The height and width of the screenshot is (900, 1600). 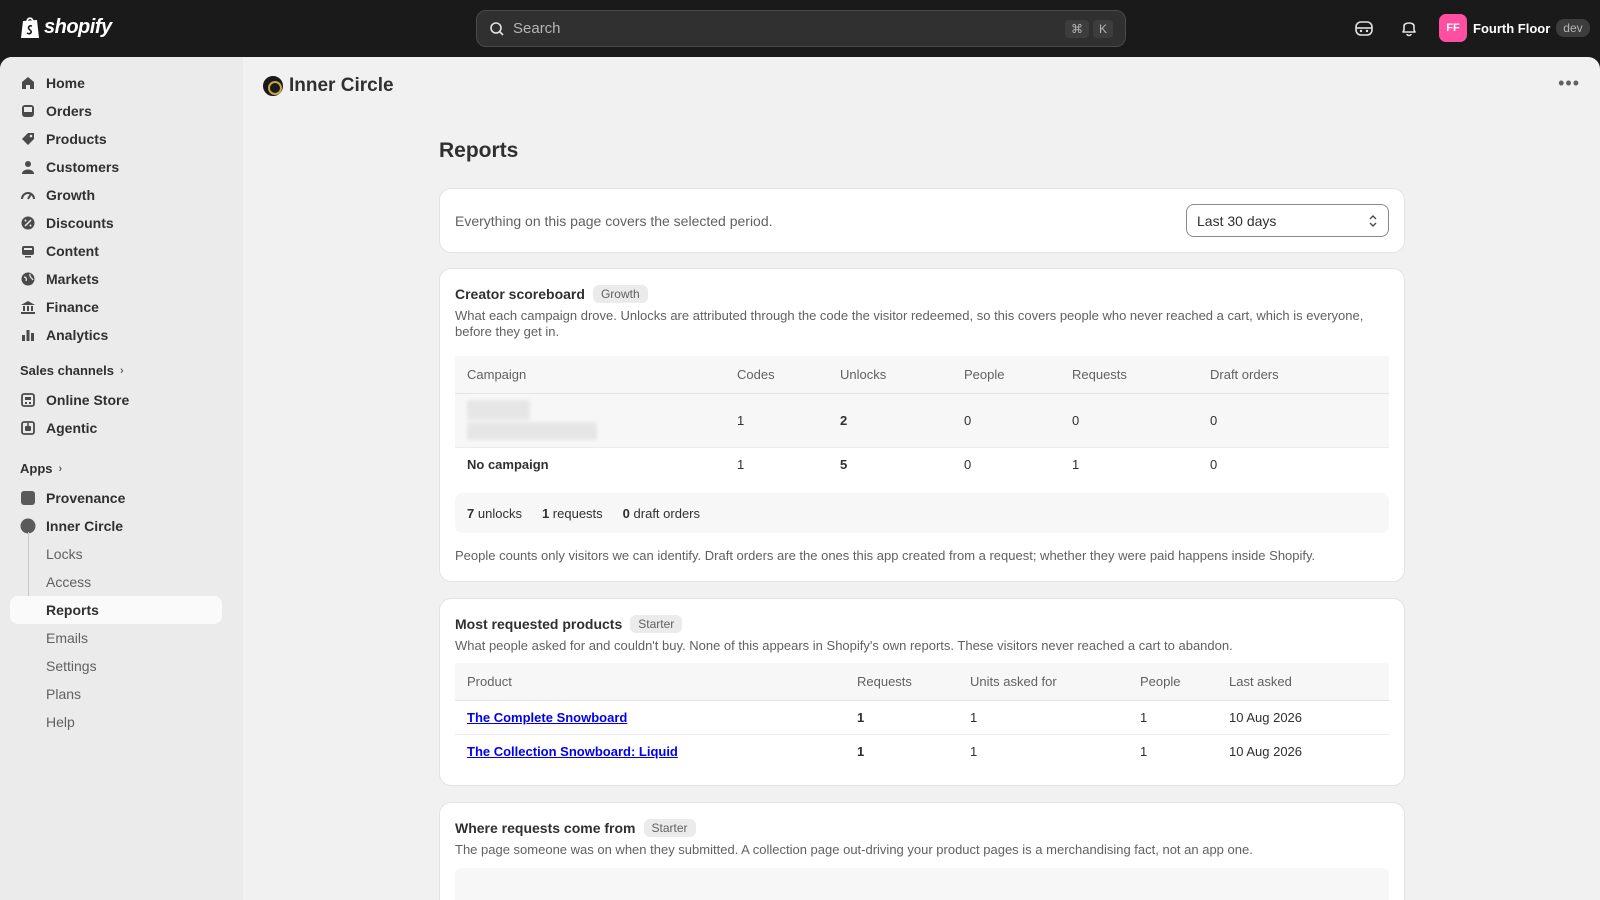 What do you see at coordinates (1129, 375) in the screenshot?
I see `col-requests: Requests` at bounding box center [1129, 375].